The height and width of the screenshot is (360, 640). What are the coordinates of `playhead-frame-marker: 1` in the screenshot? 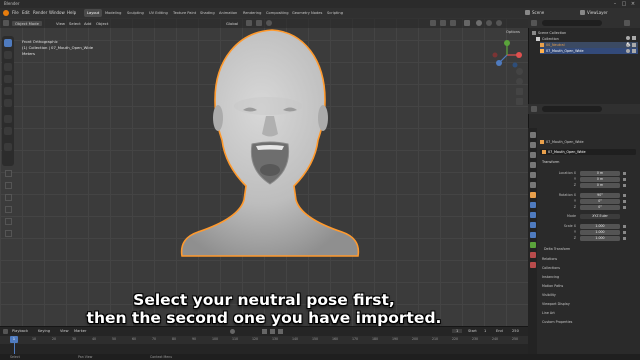 It's located at (14, 339).